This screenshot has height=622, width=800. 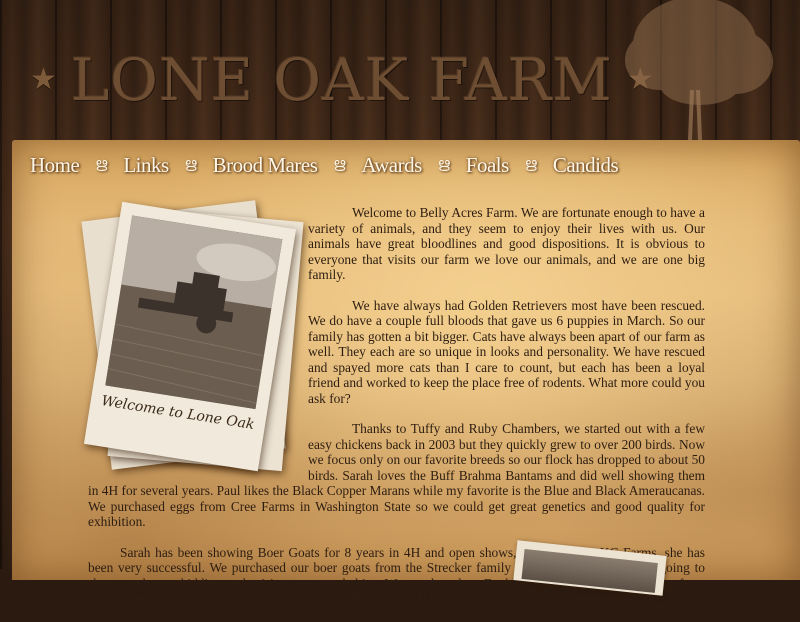 I want to click on star-icon: ★, so click(x=43, y=79).